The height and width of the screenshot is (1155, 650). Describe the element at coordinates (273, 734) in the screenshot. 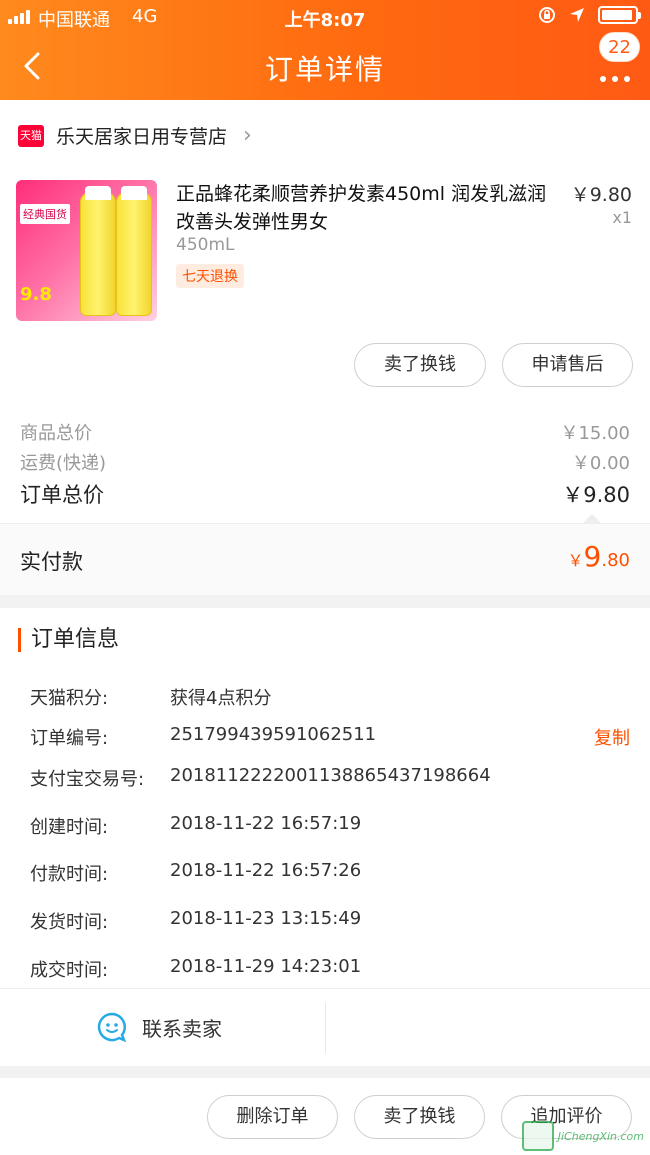

I see `order-number: 251799439591062511` at that location.